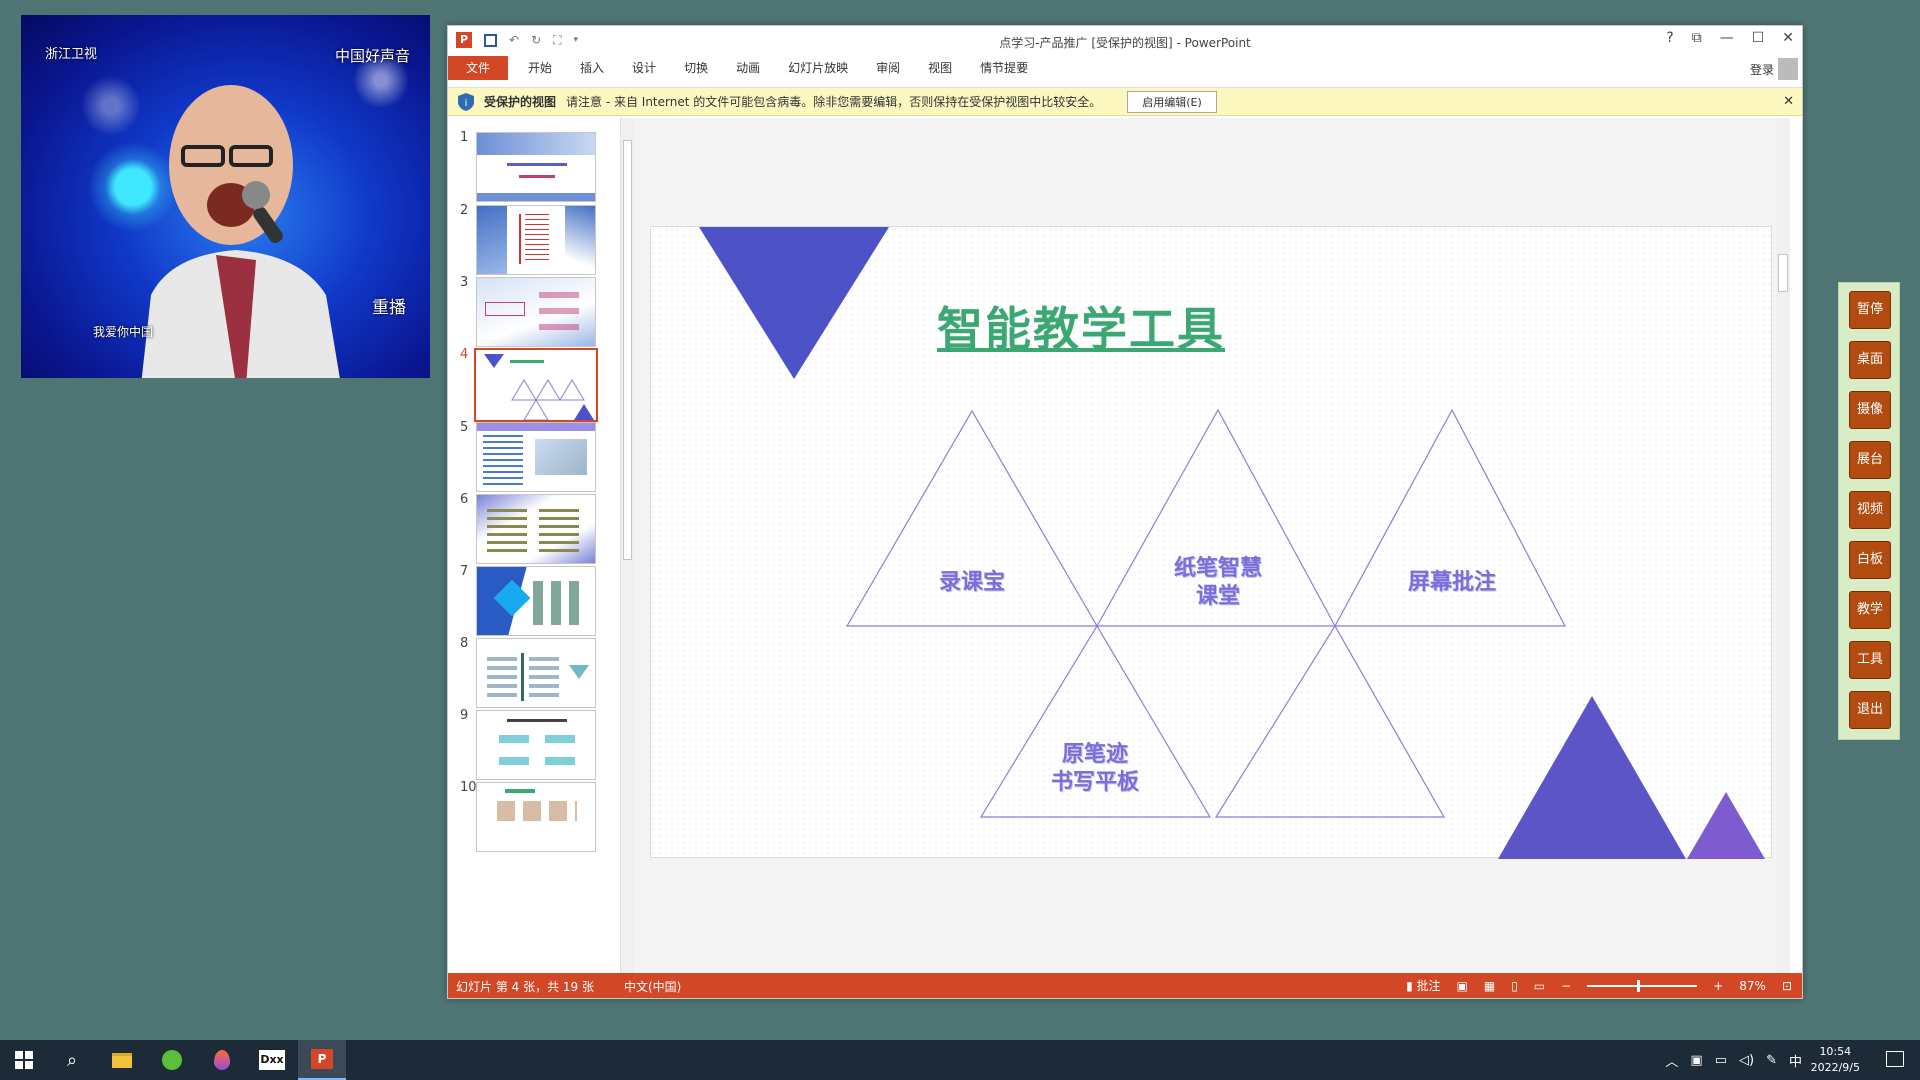 This screenshot has height=1080, width=1920. I want to click on thumb-number: 5, so click(464, 427).